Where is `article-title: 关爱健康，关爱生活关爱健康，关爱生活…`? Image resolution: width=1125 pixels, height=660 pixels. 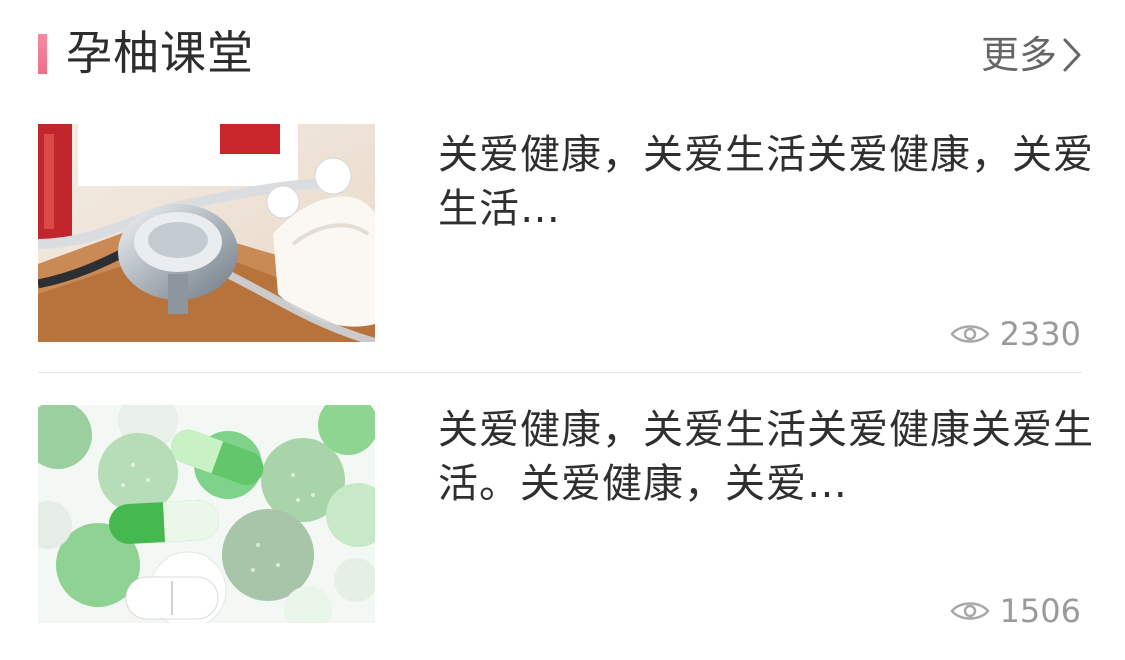
article-title: 关爱健康，关爱生活关爱健康，关爱生活… is located at coordinates (768, 182).